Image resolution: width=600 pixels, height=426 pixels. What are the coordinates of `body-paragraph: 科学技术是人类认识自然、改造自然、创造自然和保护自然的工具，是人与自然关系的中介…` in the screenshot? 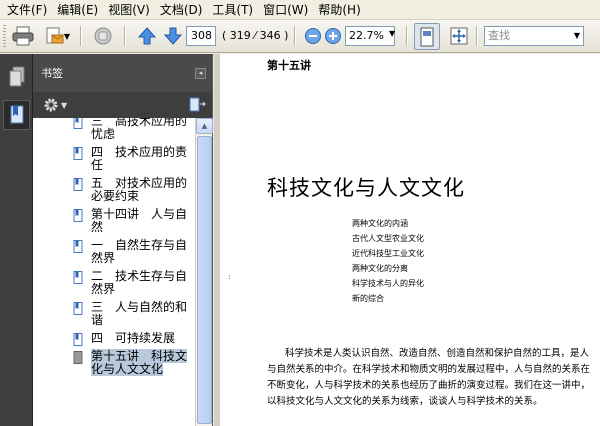 It's located at (429, 377).